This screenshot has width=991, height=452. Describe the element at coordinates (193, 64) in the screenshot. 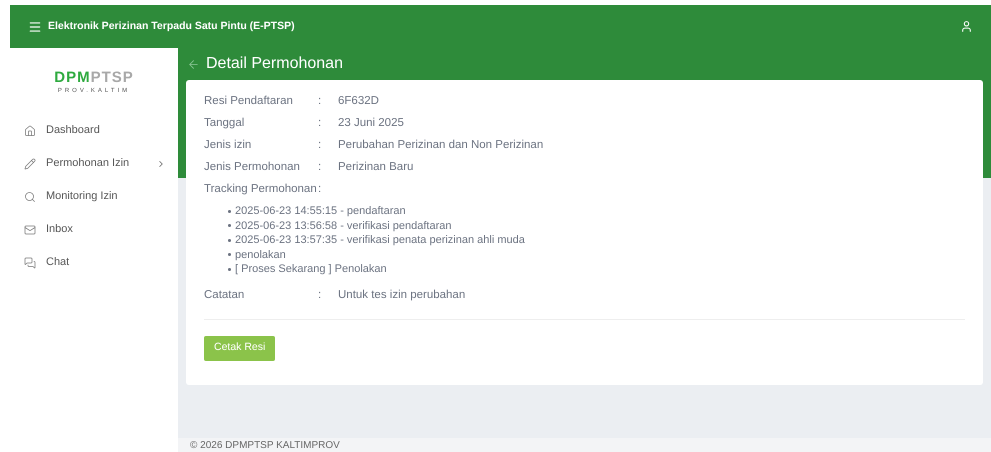

I see `back-arrow-icon` at that location.